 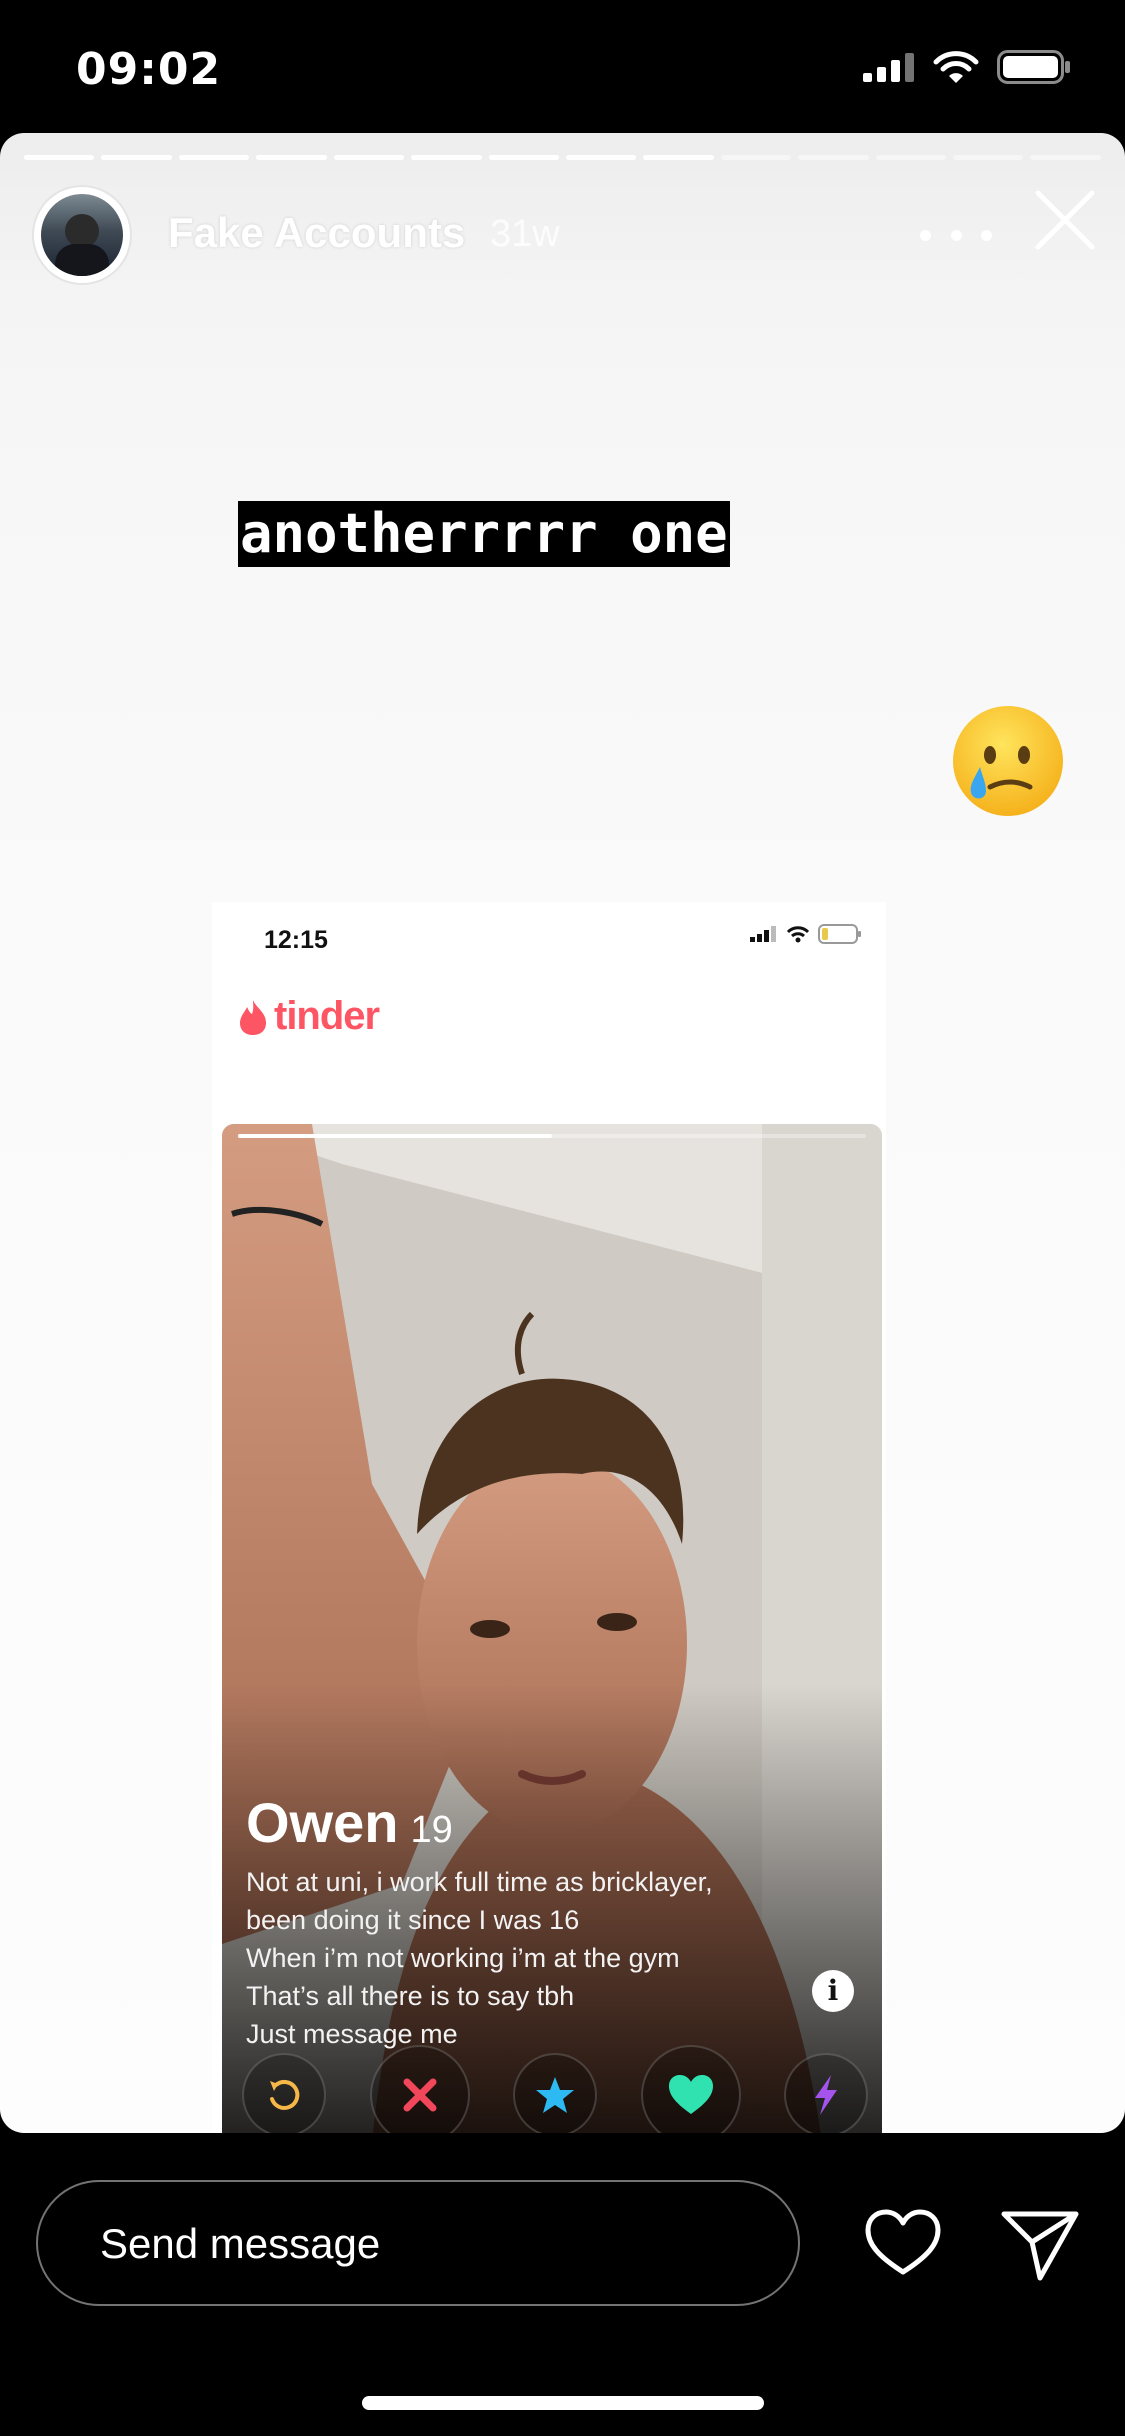 I want to click on avatar, so click(x=82, y=235).